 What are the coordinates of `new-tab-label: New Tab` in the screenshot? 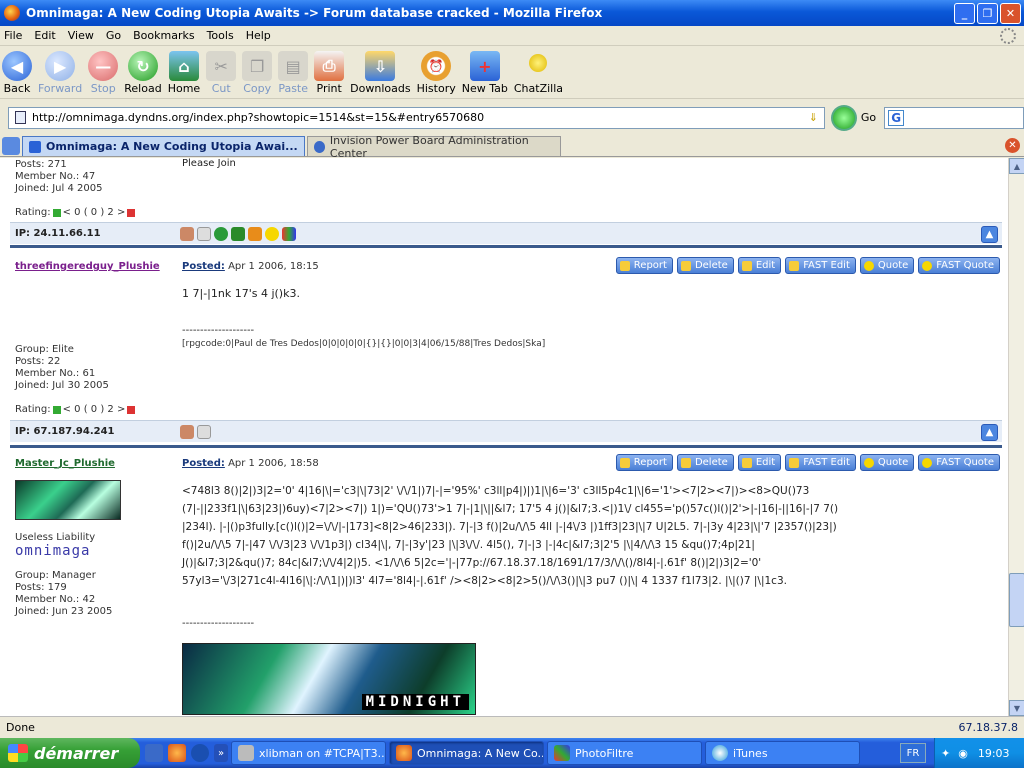 It's located at (484, 88).